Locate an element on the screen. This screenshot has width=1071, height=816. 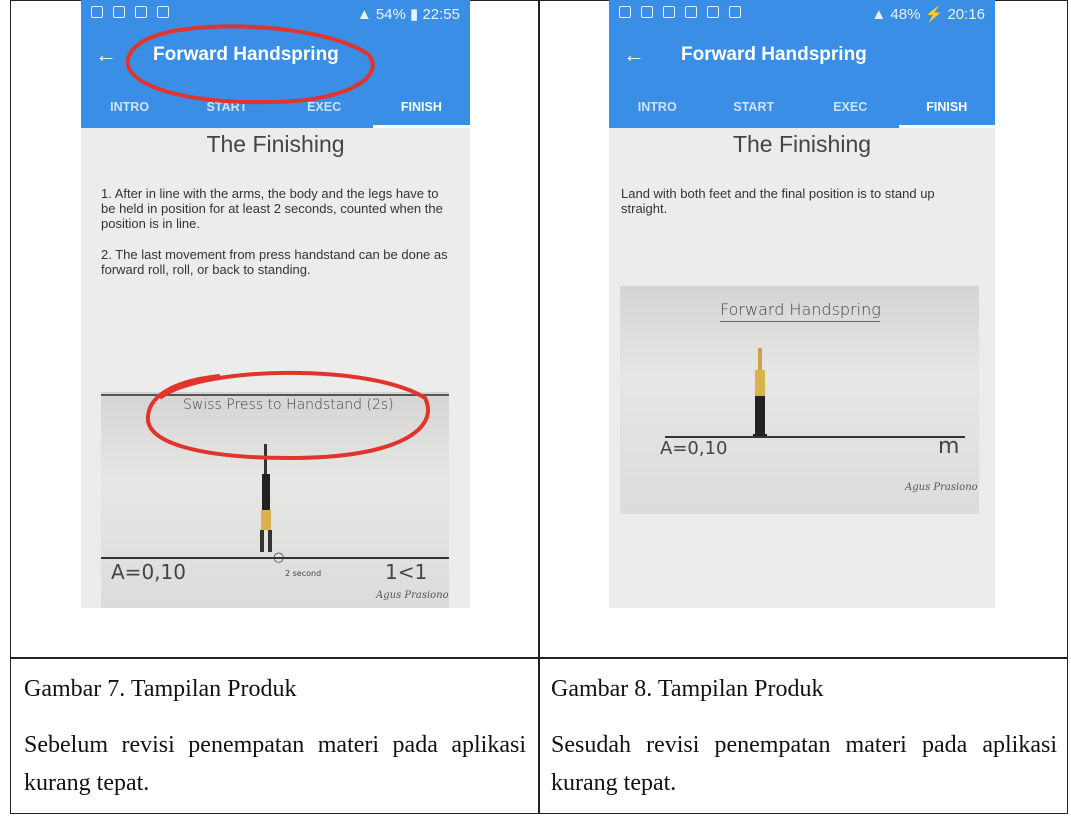
sketch-symbol: m is located at coordinates (949, 446).